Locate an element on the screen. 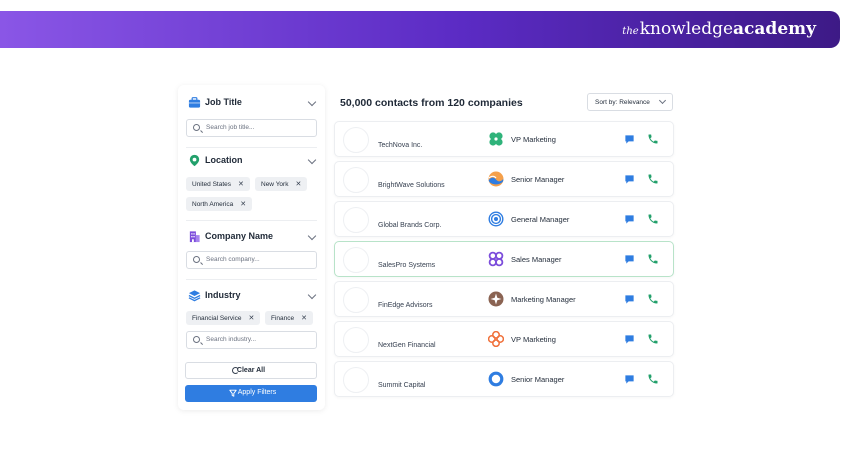 The image size is (850, 450). clear-all-label: Clear All is located at coordinates (251, 370).